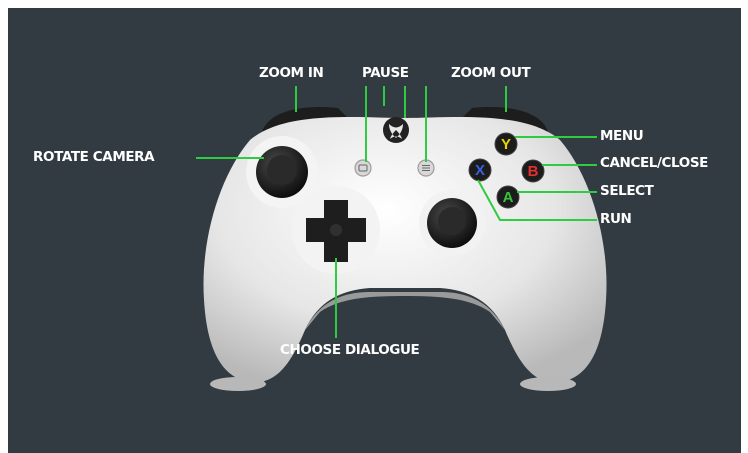 The image size is (748, 453). What do you see at coordinates (238, 384) in the screenshot?
I see `left-grip-foot` at bounding box center [238, 384].